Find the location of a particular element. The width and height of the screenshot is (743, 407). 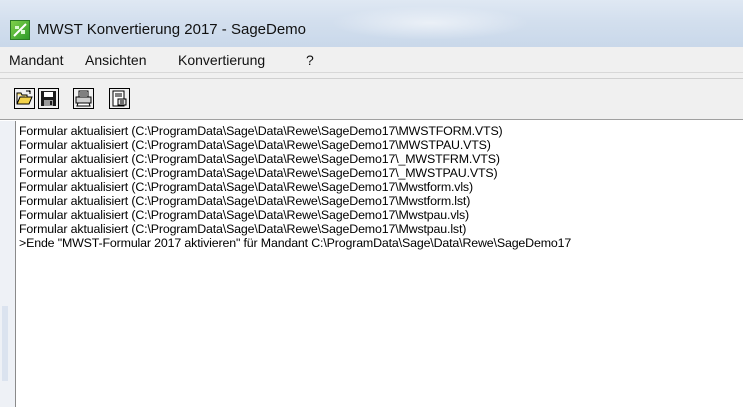

save-disk-icon is located at coordinates (48, 98).